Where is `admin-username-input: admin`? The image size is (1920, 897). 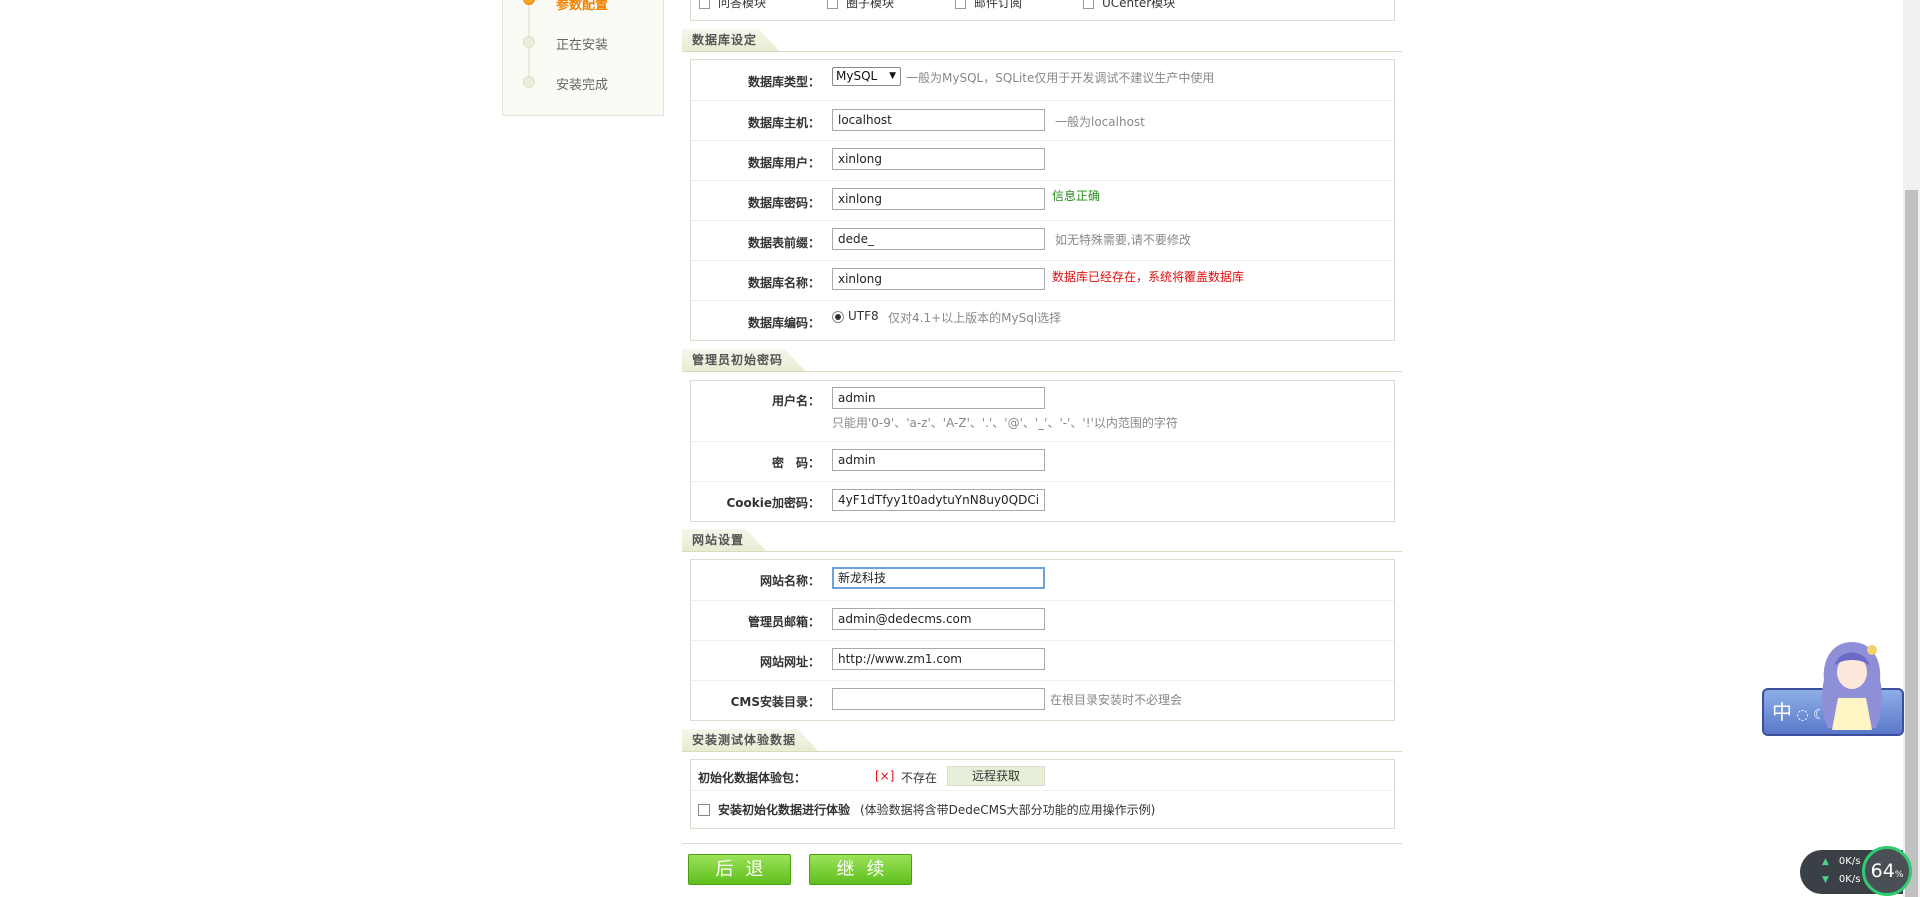 admin-username-input: admin is located at coordinates (938, 398).